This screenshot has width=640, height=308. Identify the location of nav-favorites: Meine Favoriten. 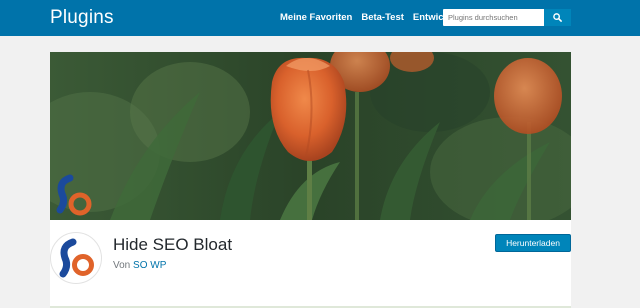
(316, 17).